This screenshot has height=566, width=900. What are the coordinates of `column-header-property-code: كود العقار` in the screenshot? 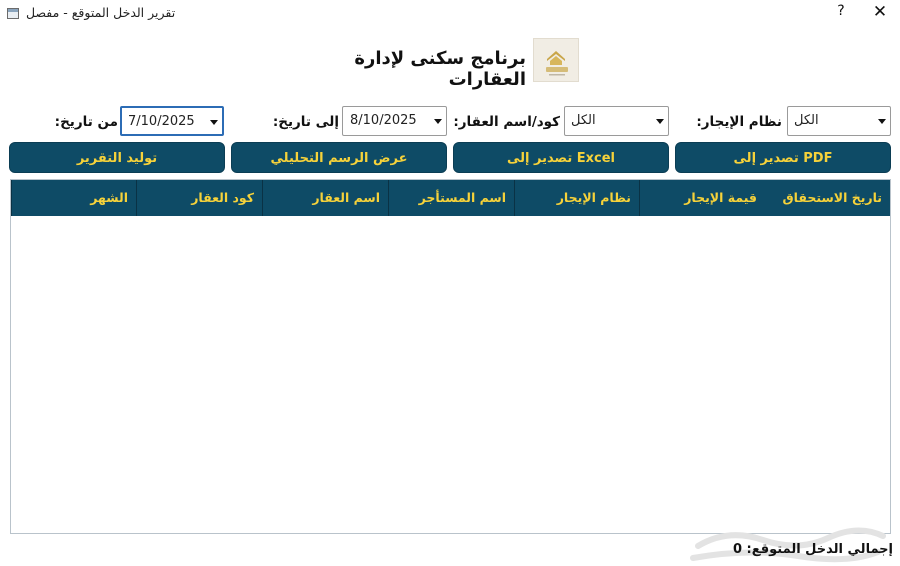 It's located at (199, 198).